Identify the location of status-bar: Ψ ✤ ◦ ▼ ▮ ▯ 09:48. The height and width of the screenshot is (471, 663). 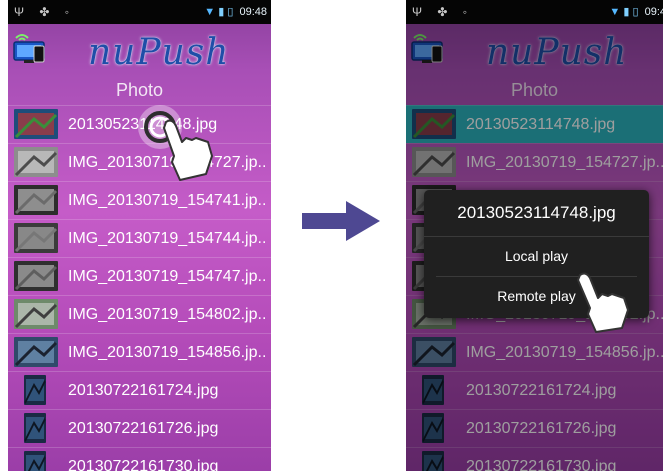
(139, 12).